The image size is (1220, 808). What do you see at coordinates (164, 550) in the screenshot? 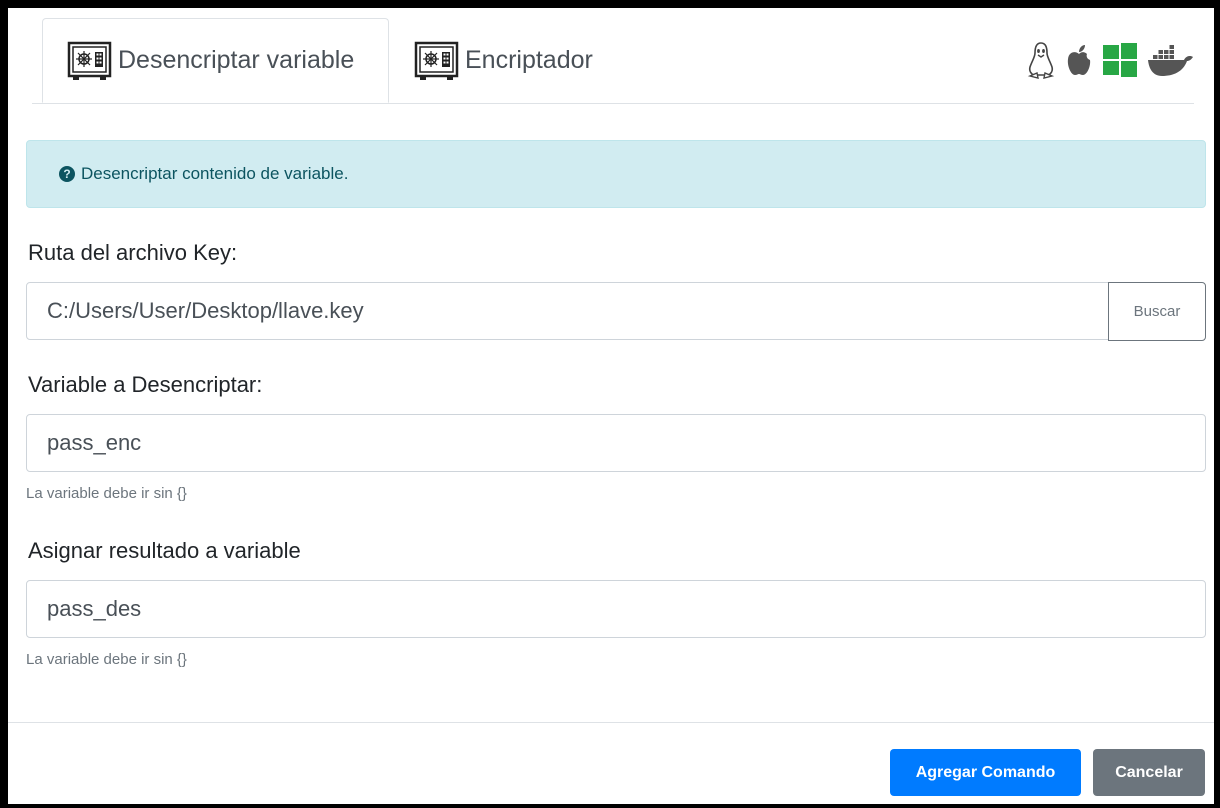
I see `result-label: Asignar resultado a variable` at bounding box center [164, 550].